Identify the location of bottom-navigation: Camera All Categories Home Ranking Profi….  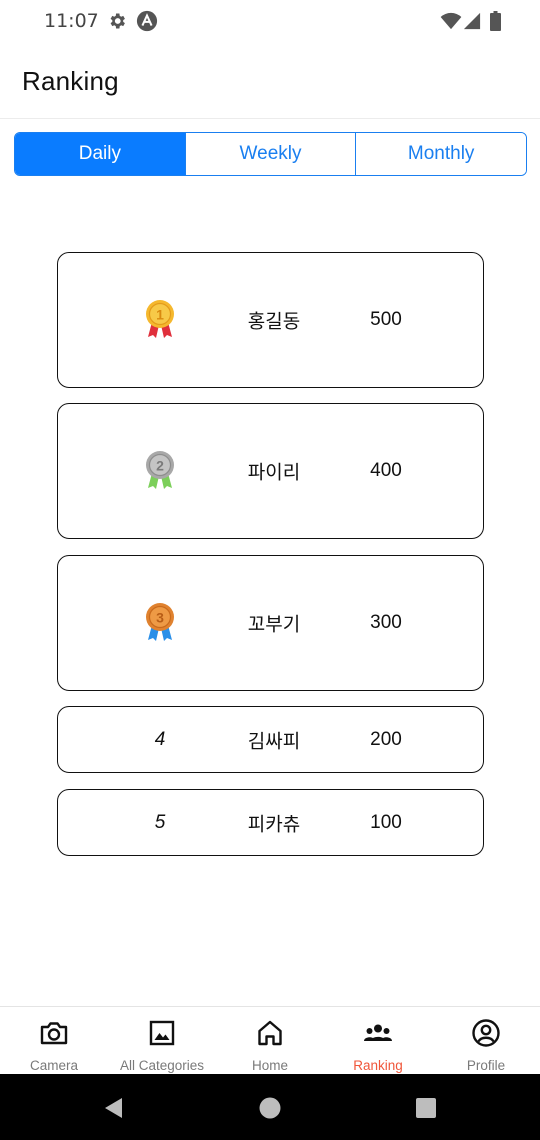
(270, 1040).